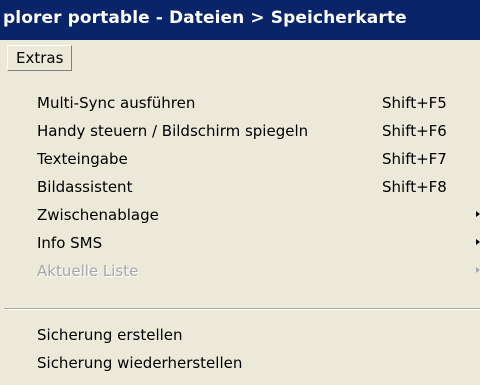 This screenshot has width=480, height=385. I want to click on menu-item-zwischenablage: Zwischenablage, so click(240, 215).